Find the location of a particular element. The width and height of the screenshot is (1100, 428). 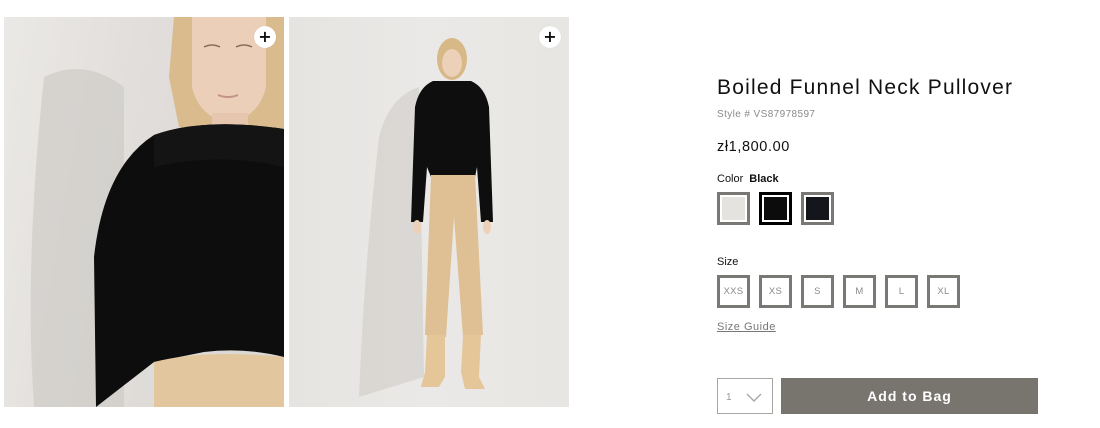

size-option-xxs: XXS is located at coordinates (733, 291).